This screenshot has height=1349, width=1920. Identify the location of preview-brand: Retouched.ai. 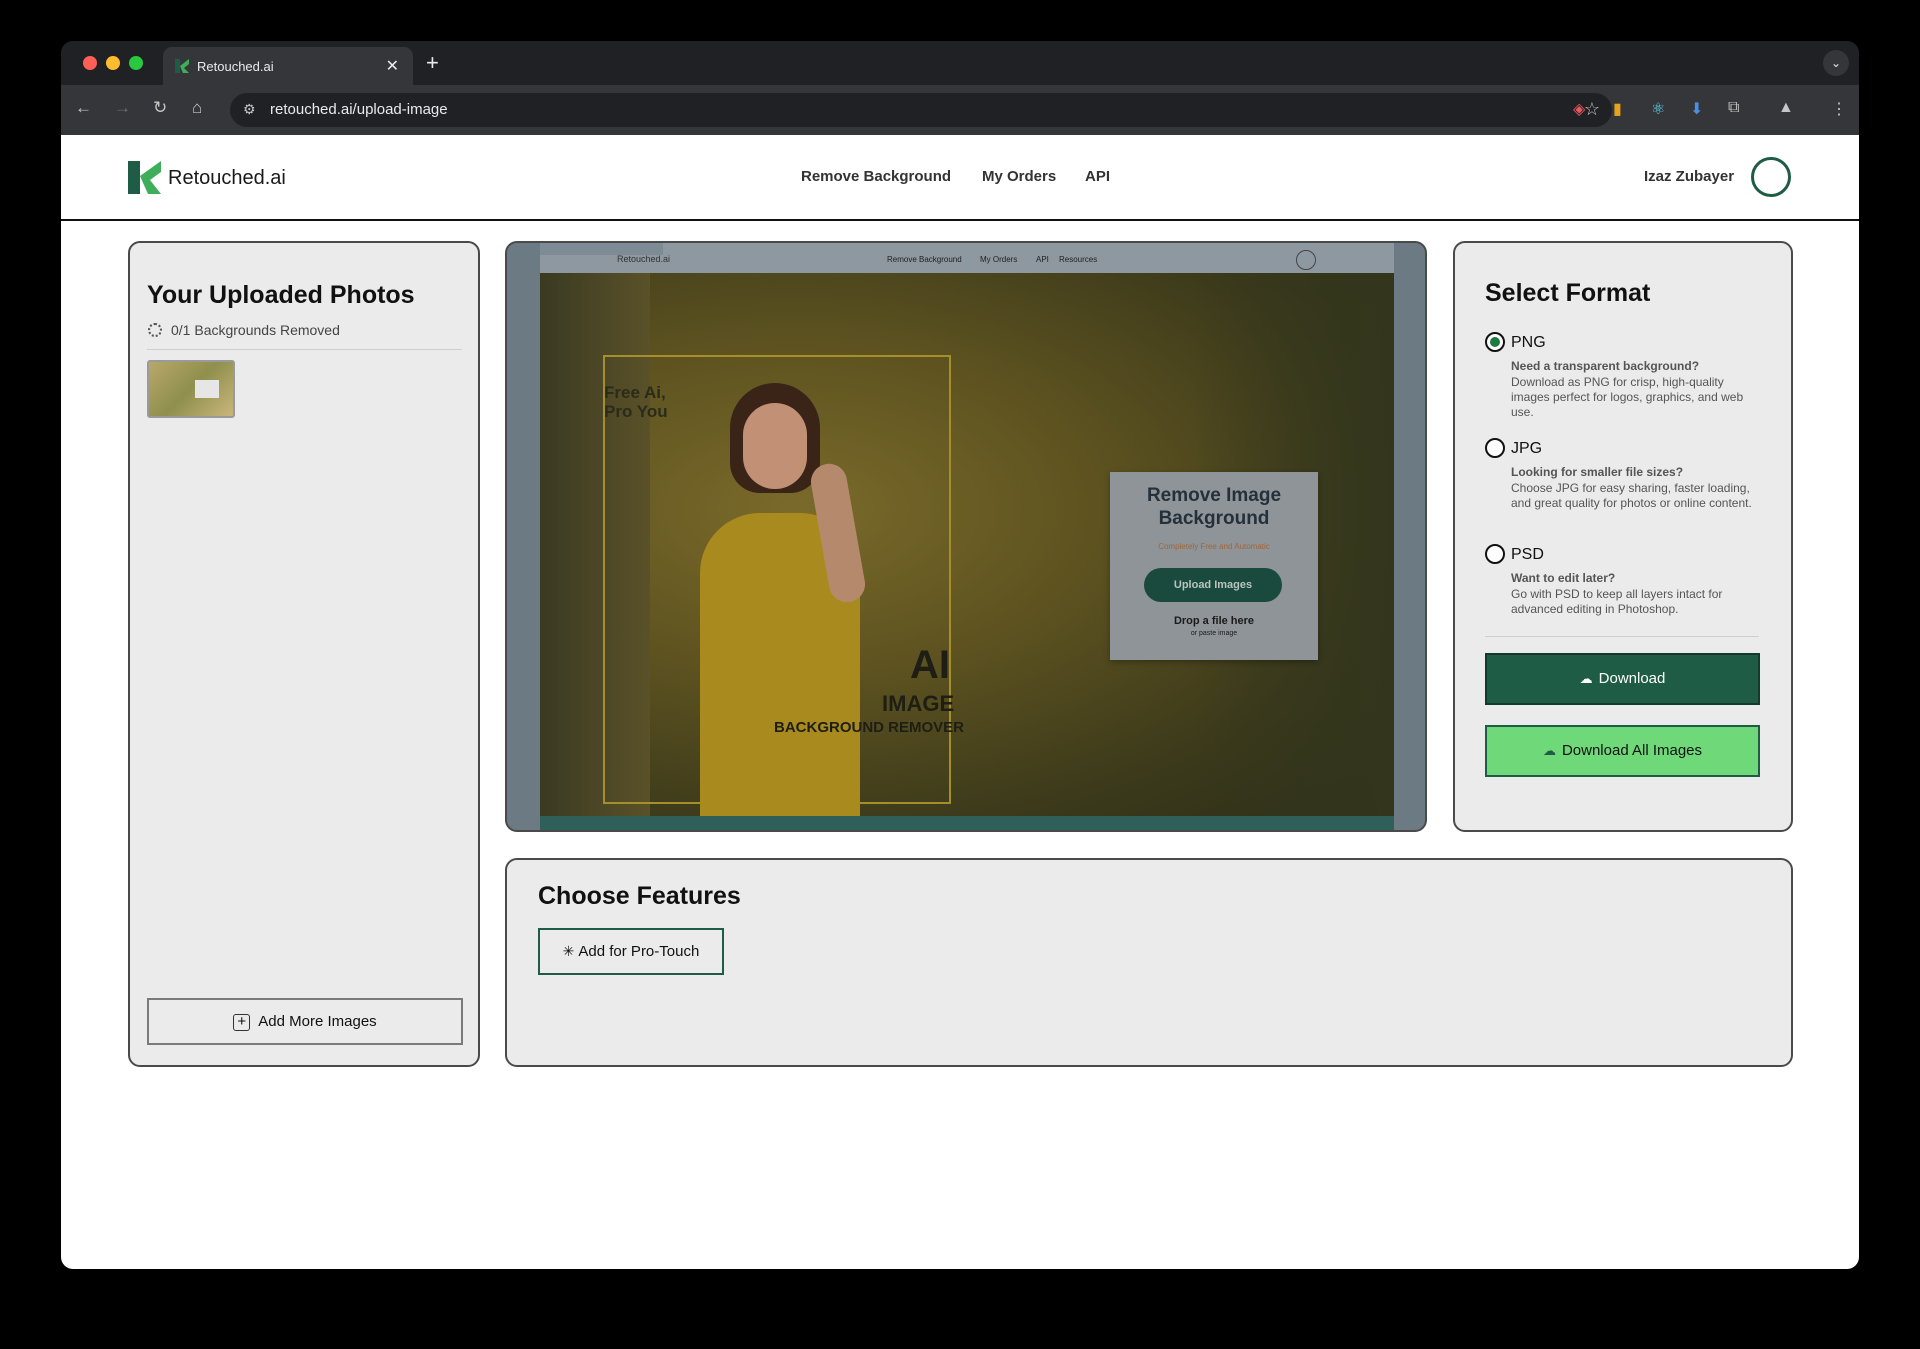
(644, 259).